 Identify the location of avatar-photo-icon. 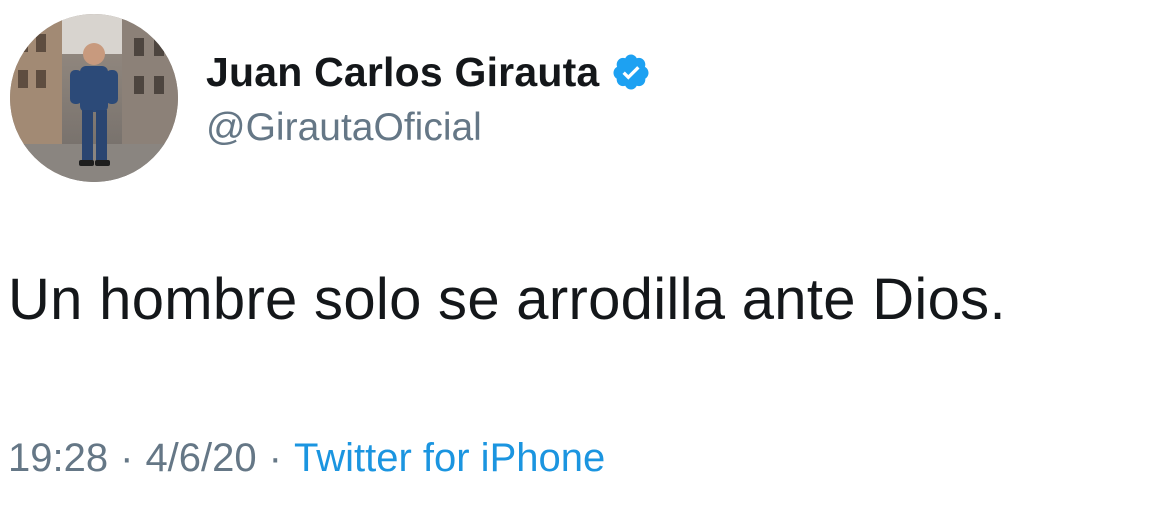
(94, 98).